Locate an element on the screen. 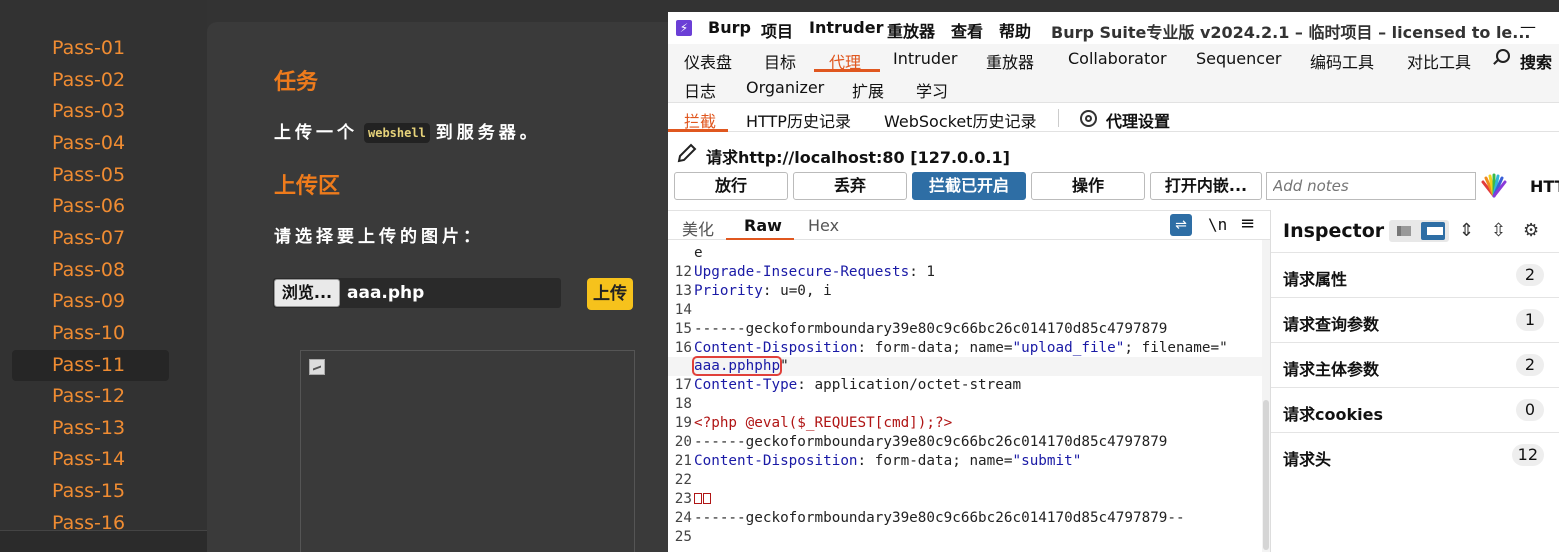 This screenshot has height=552, width=1559. editor-line: 13 Priority: u=0, i is located at coordinates (965, 291).